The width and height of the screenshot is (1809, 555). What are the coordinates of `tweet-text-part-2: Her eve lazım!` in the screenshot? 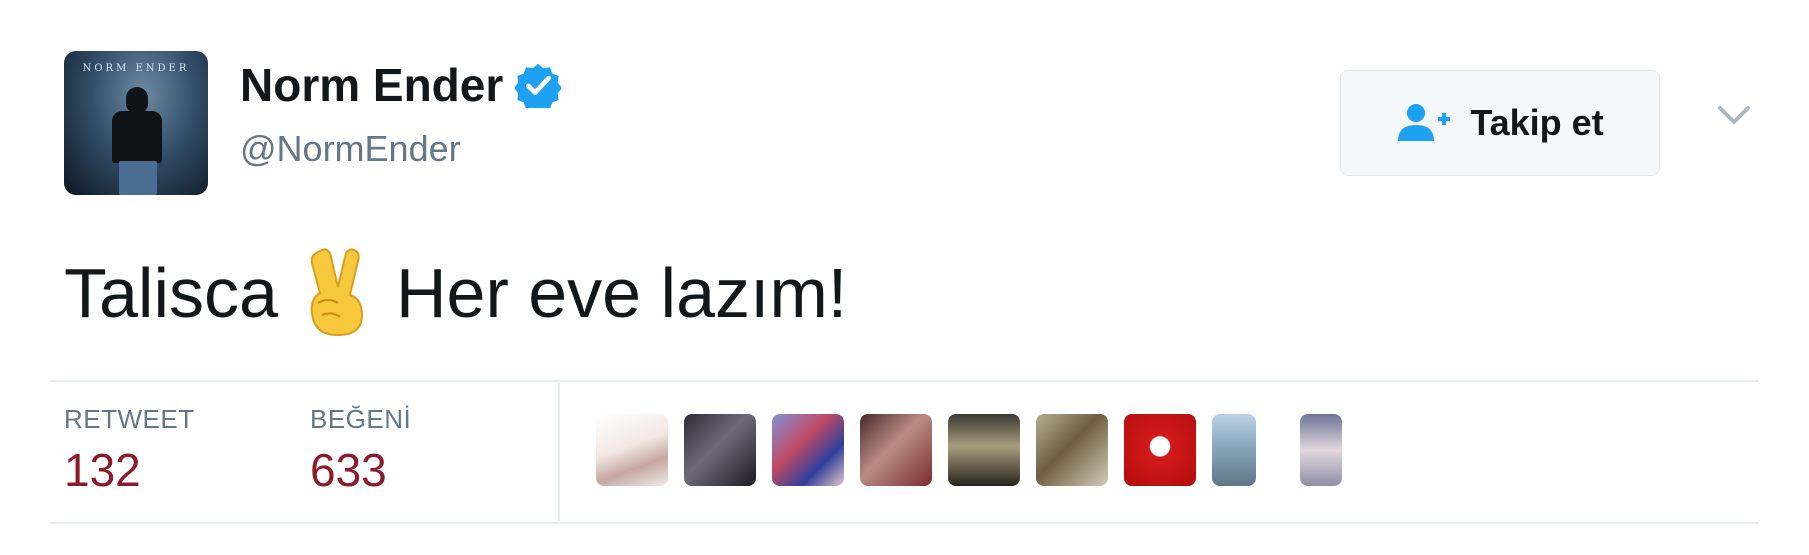 It's located at (621, 293).